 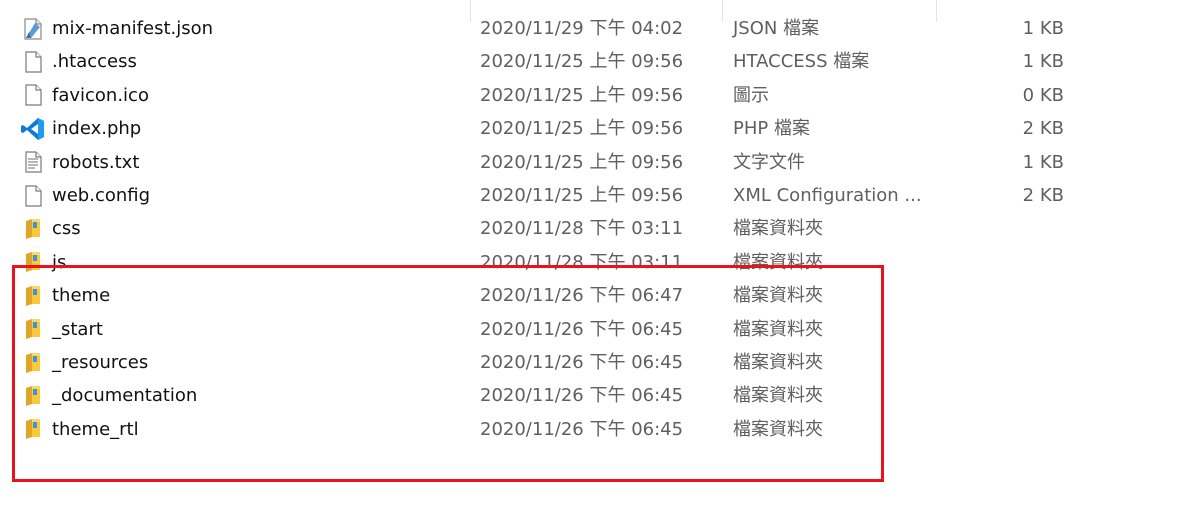 I want to click on json-file-icon, so click(x=33, y=28).